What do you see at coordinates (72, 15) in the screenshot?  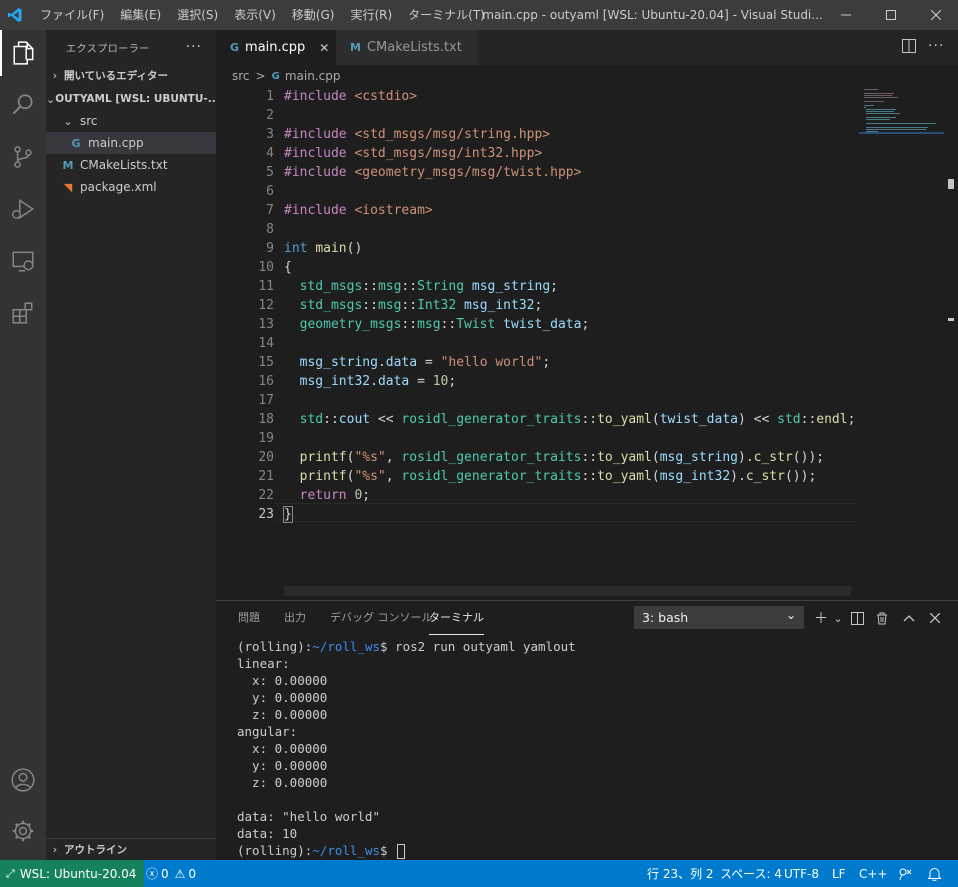 I see `menu-file: ファイル(F)` at bounding box center [72, 15].